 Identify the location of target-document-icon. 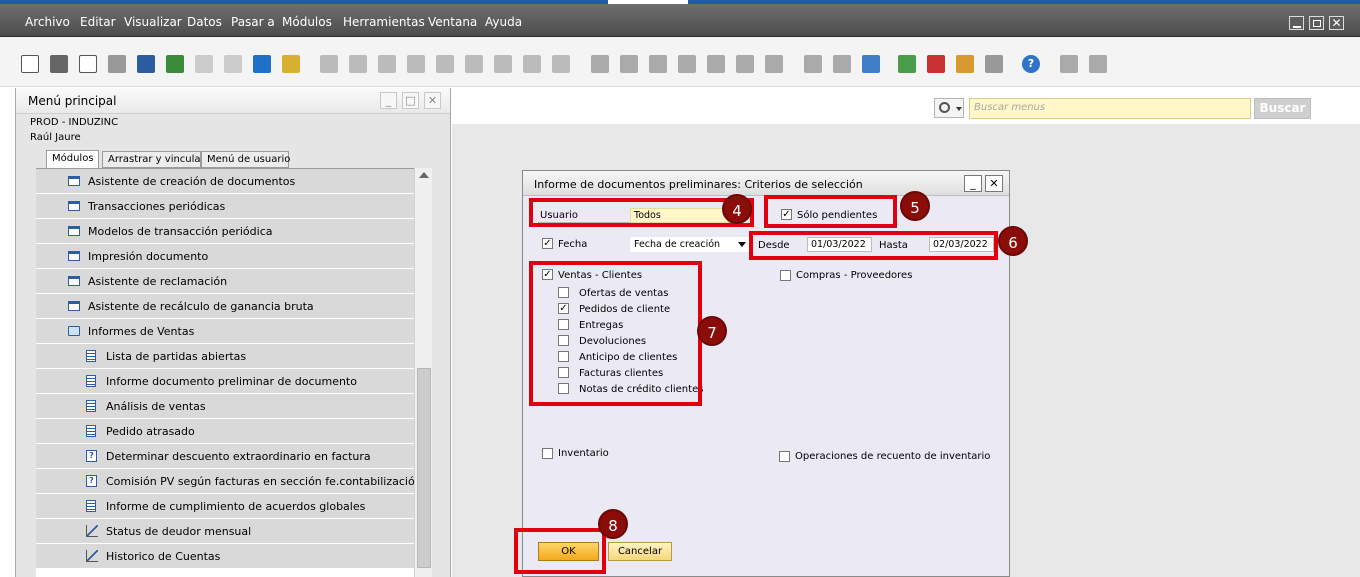
(629, 64).